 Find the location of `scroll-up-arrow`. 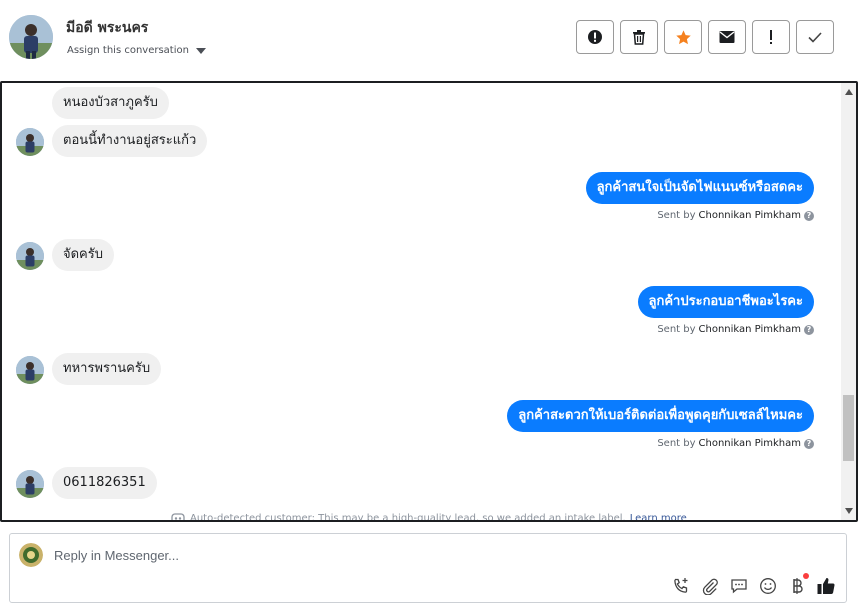

scroll-up-arrow is located at coordinates (849, 92).